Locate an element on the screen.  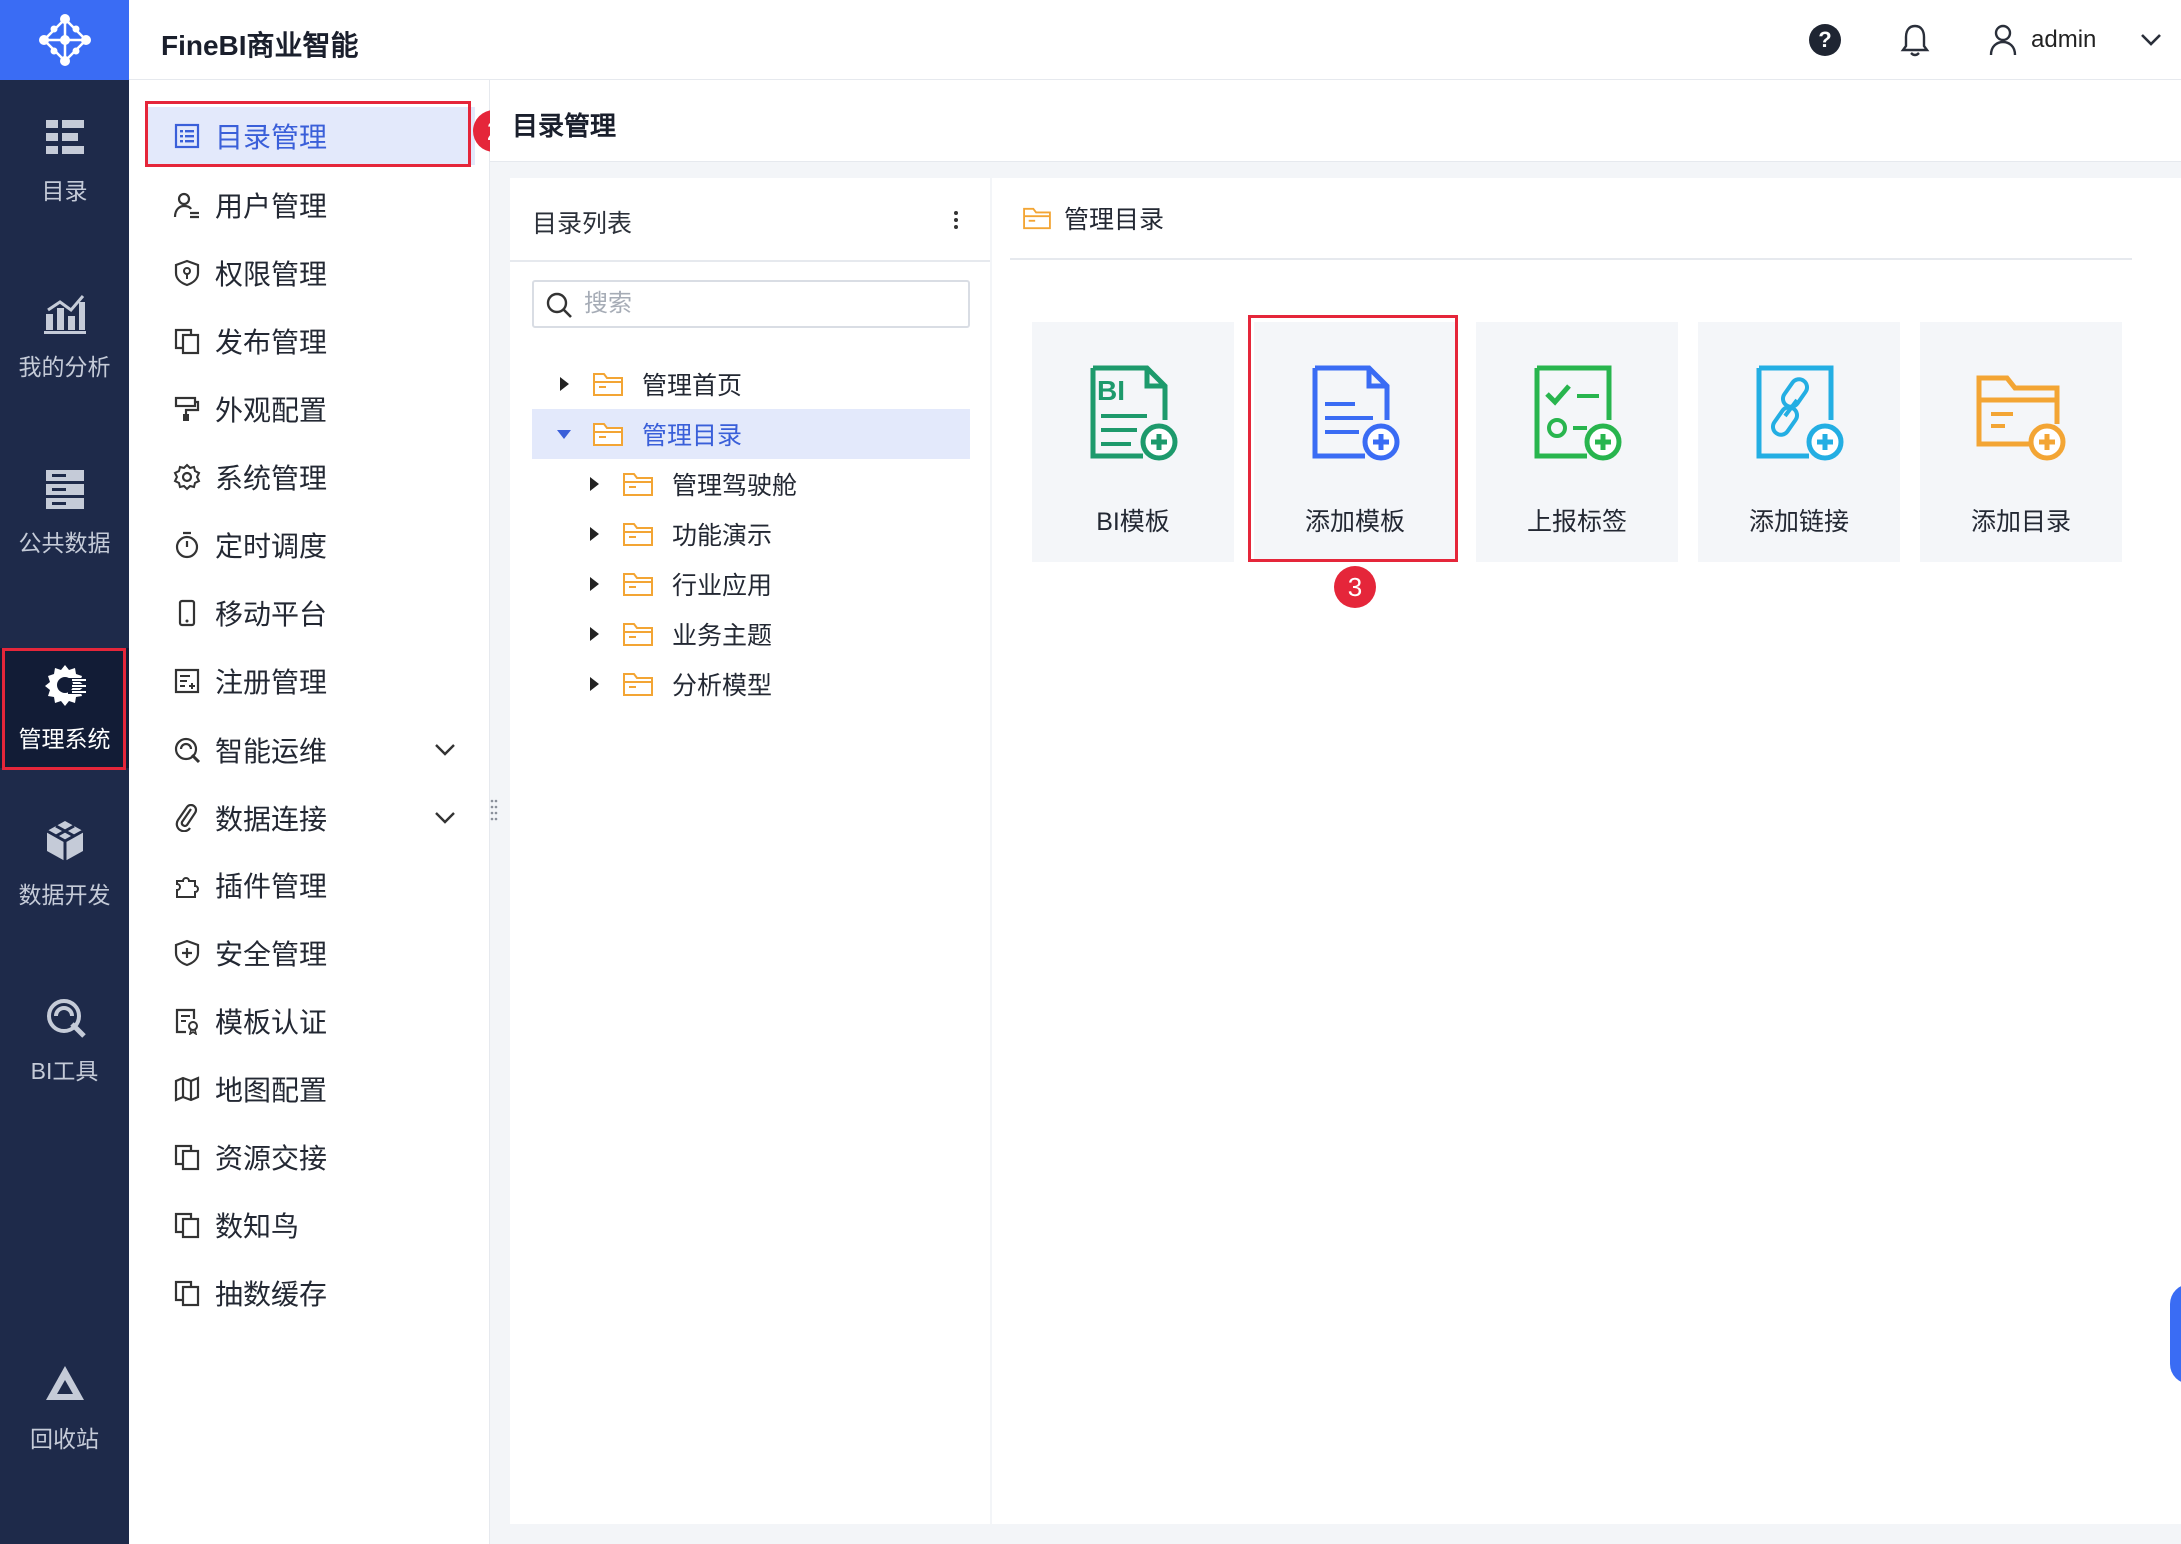
paint-roller-icon is located at coordinates (187, 408).